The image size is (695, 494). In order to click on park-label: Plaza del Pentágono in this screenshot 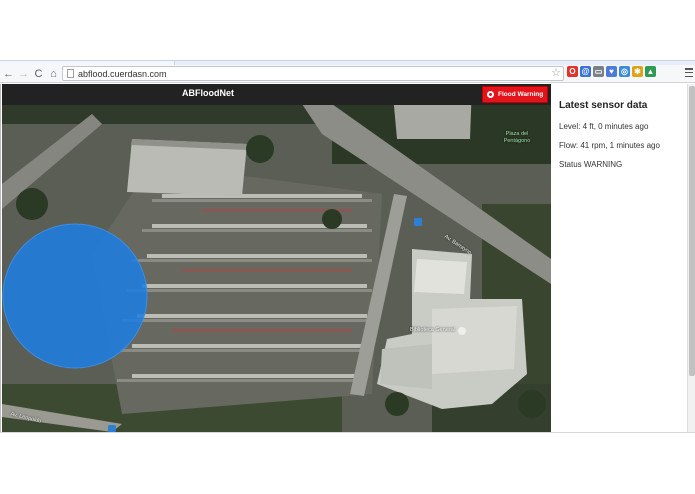, I will do `click(517, 137)`.